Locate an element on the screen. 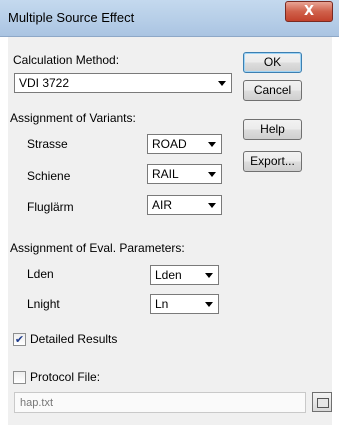  eval-lden-value: Lden is located at coordinates (168, 275).